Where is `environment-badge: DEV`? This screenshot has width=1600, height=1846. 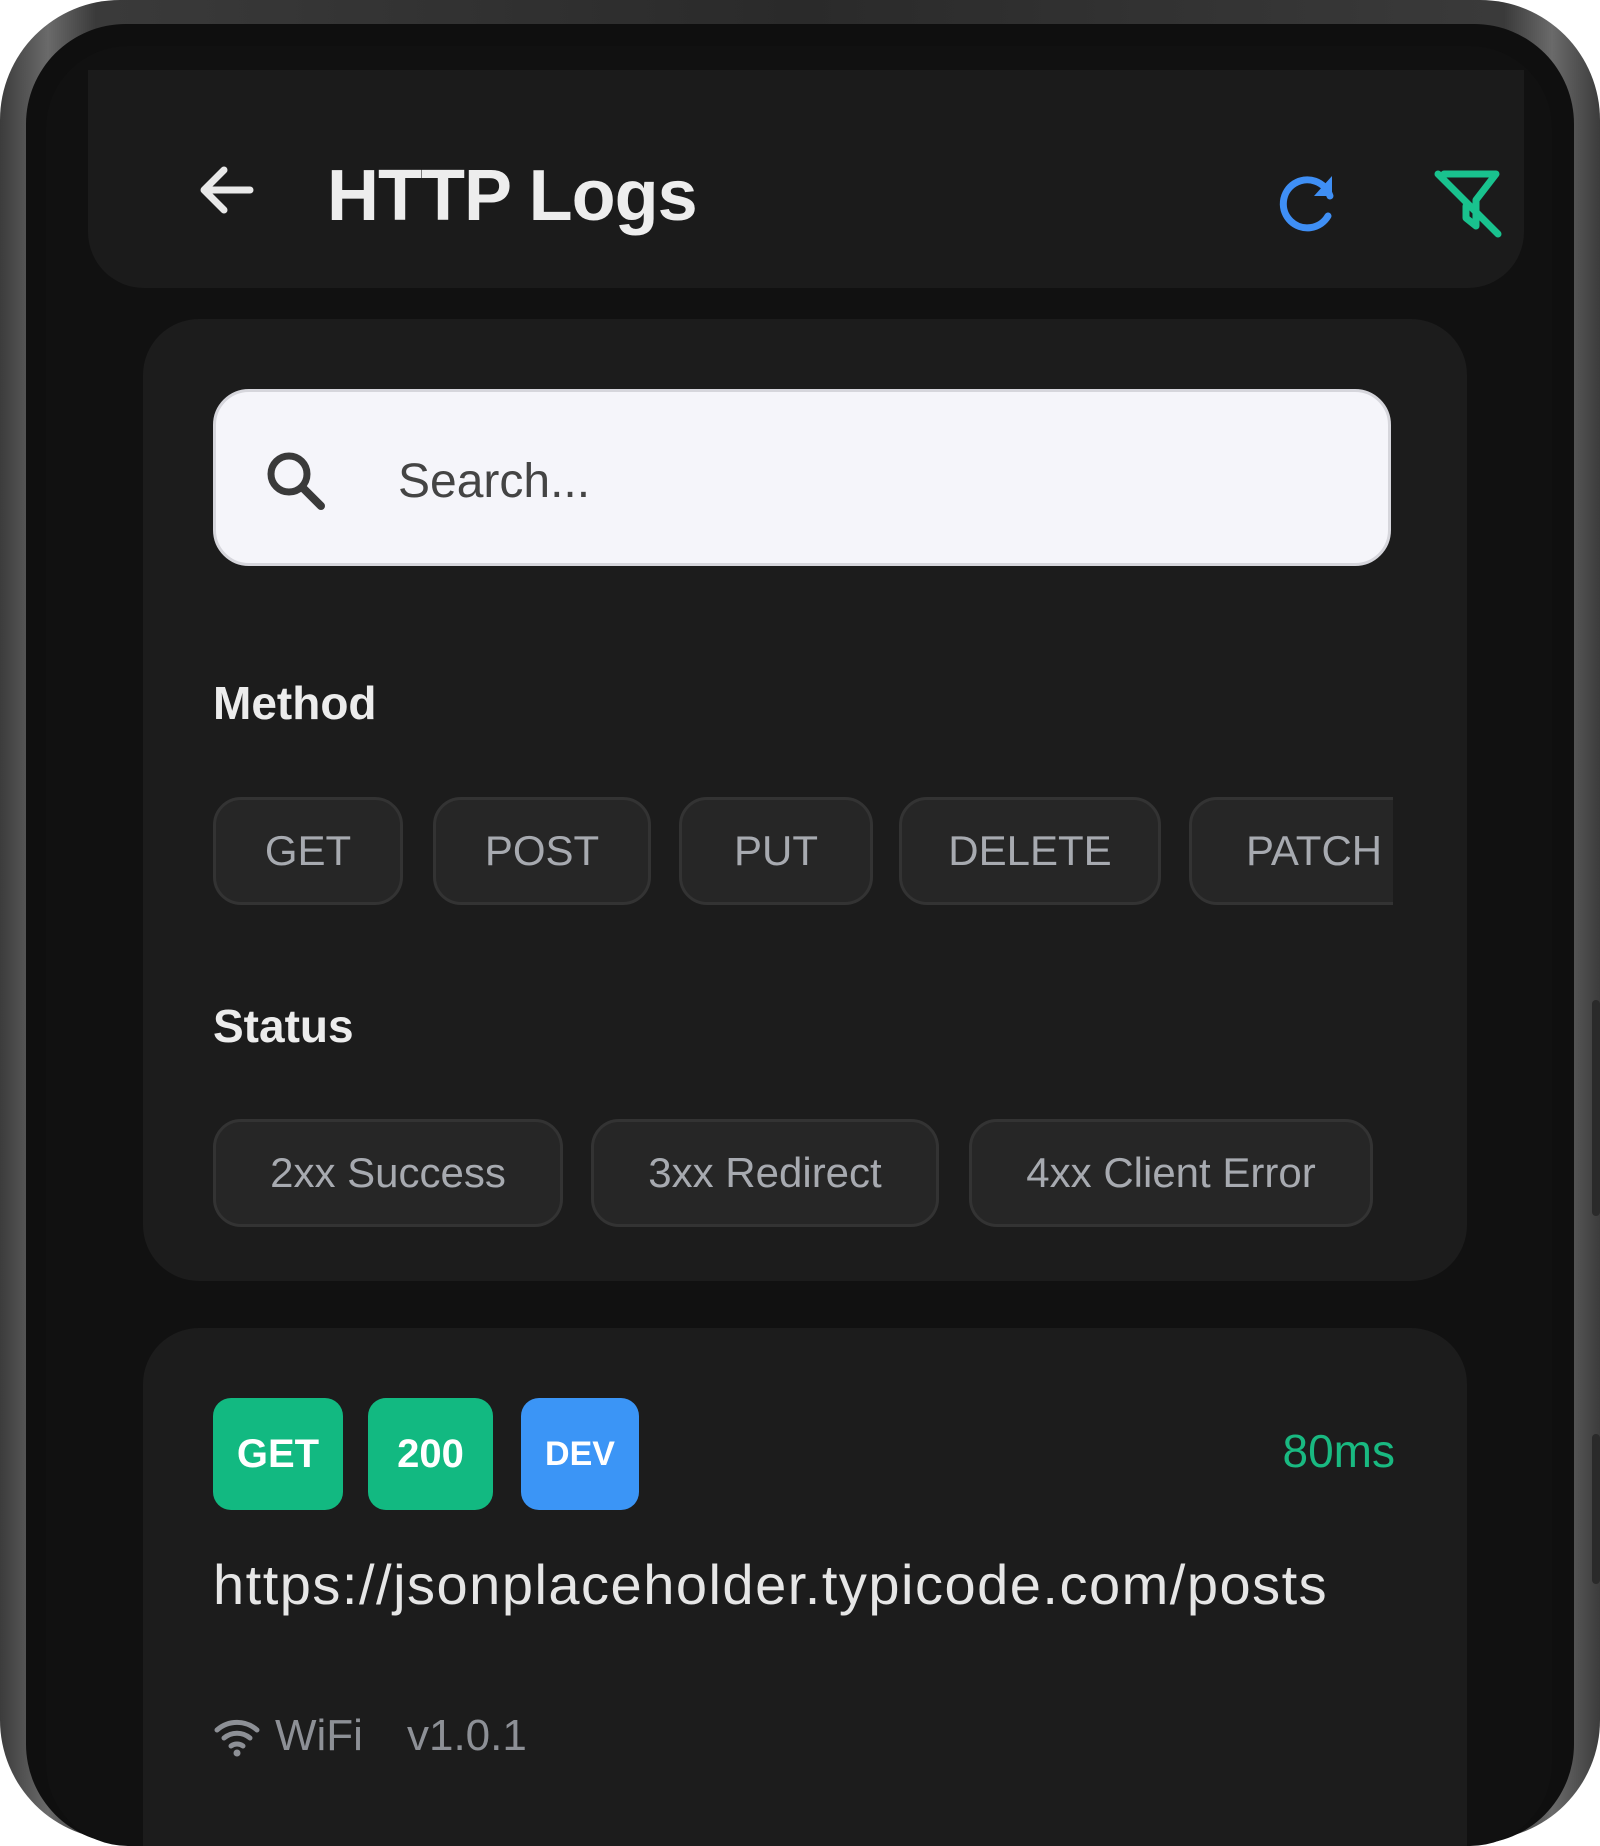 environment-badge: DEV is located at coordinates (580, 1454).